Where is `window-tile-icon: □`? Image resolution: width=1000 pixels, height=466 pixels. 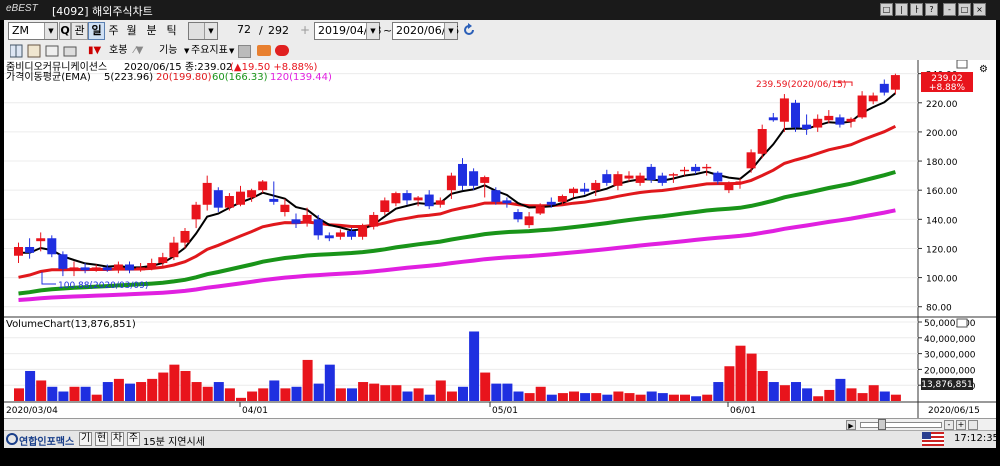
window-tile-icon: □ is located at coordinates (886, 9).